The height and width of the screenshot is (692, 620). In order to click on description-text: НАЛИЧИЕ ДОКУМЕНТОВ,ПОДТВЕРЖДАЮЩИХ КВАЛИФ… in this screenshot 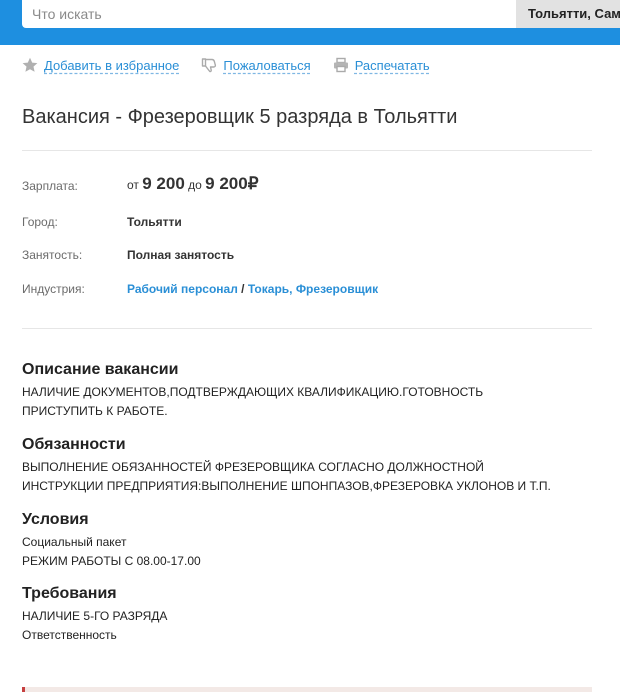, I will do `click(312, 402)`.